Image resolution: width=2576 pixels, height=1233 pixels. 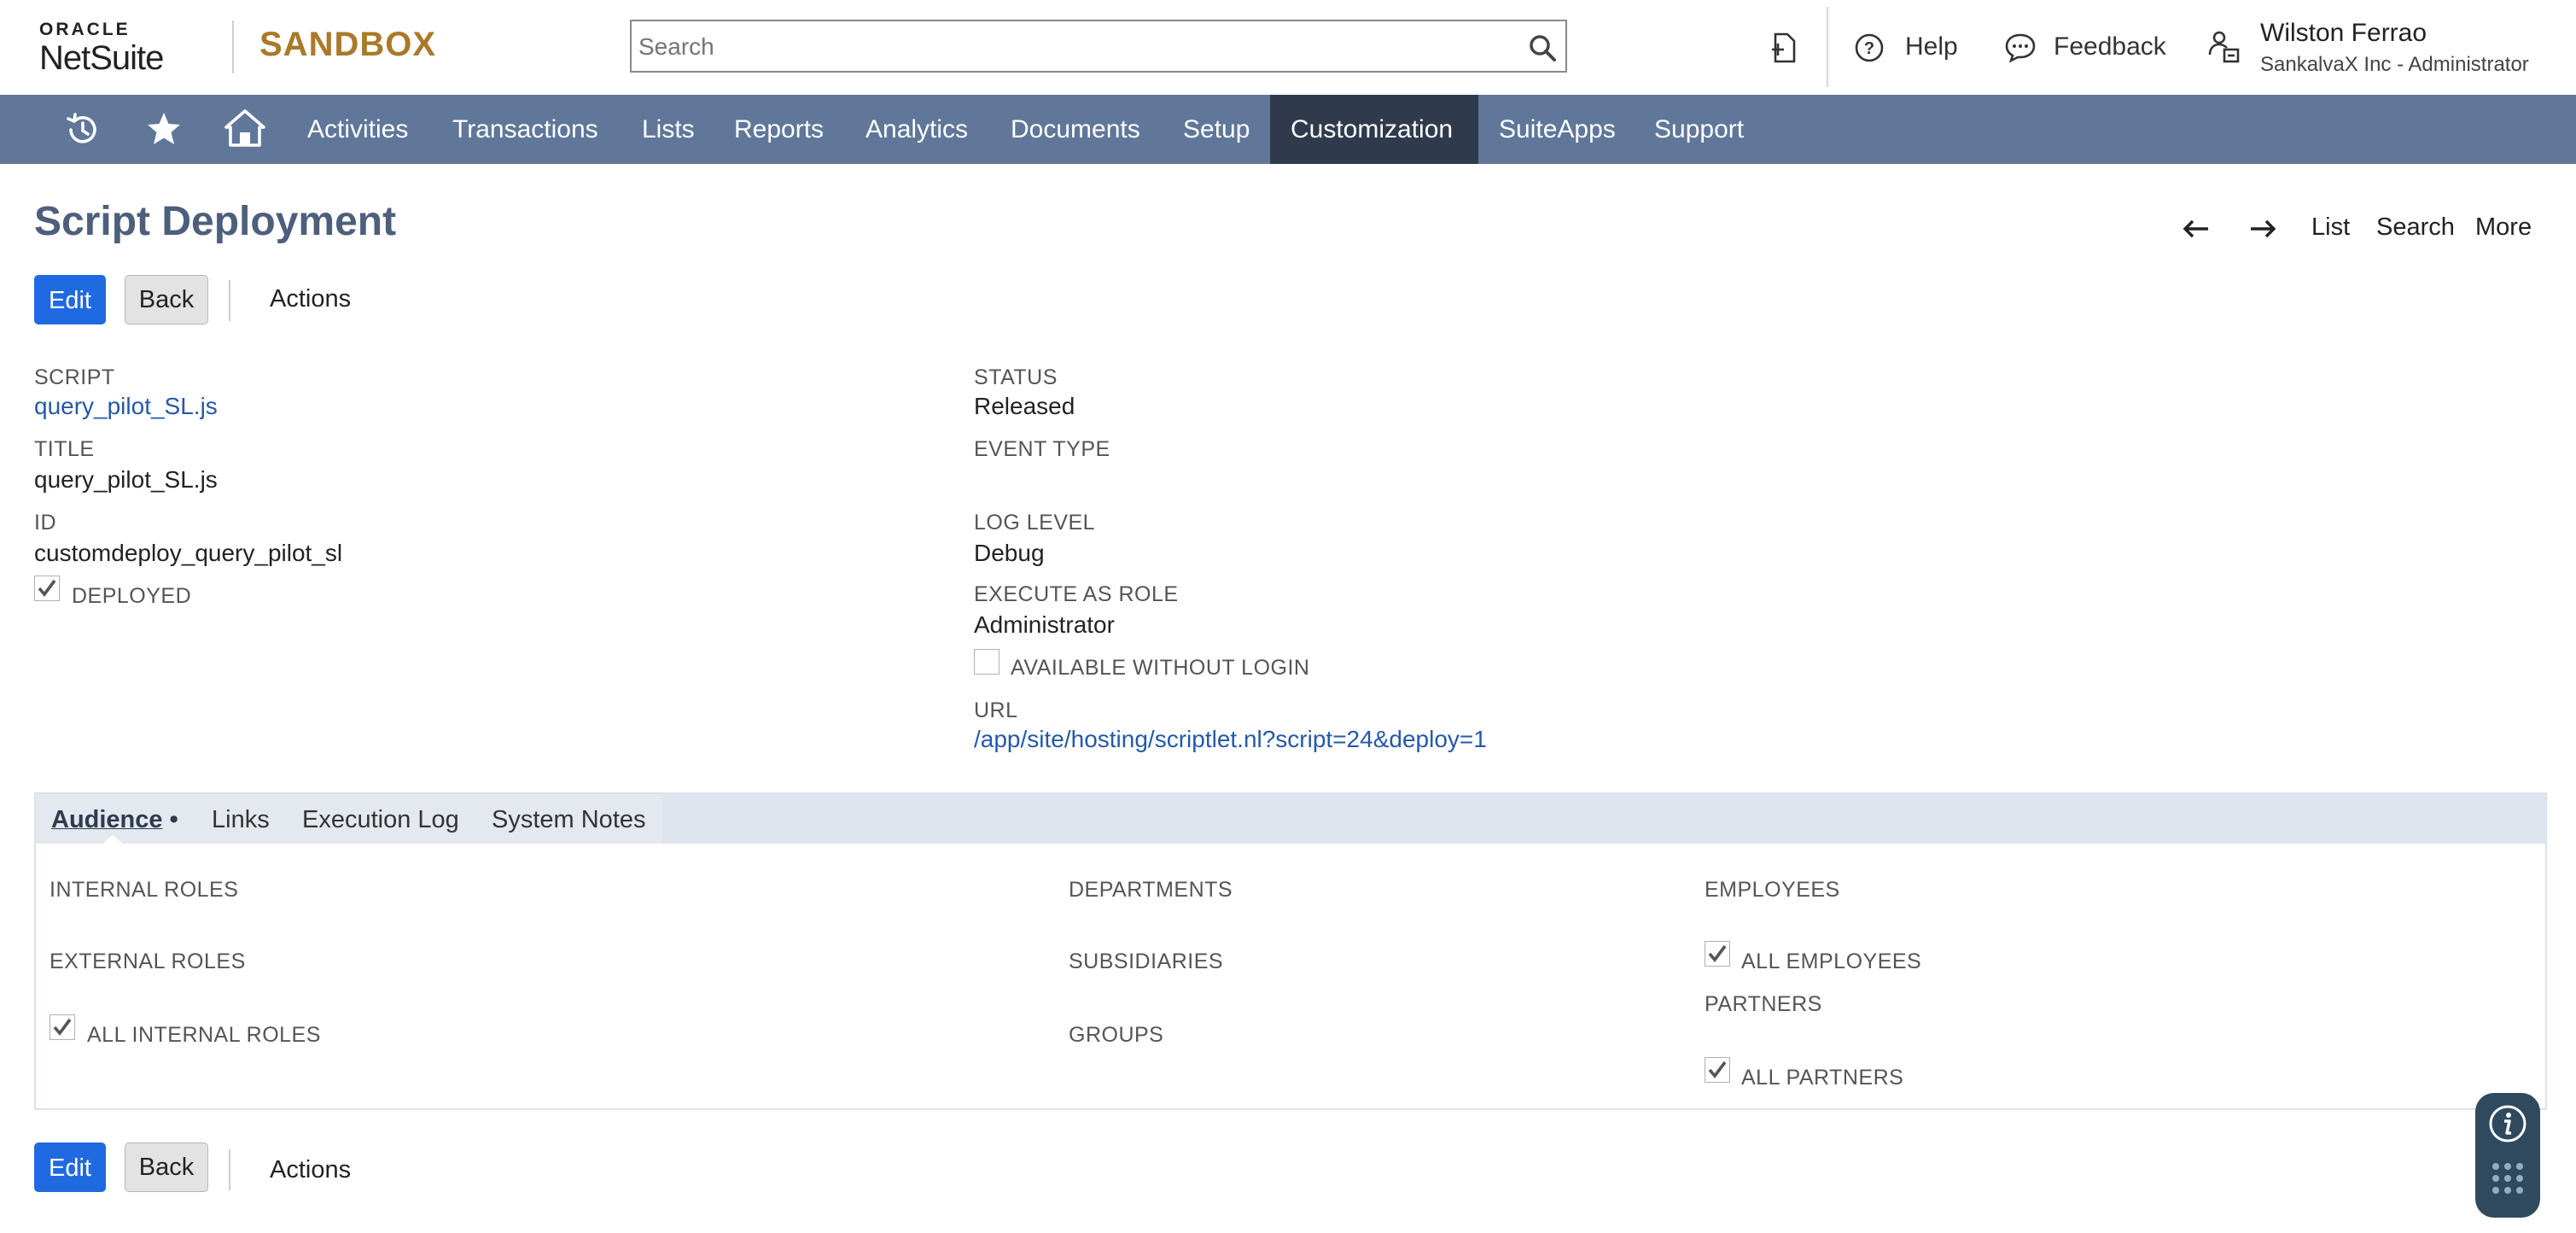 I want to click on employees-label: EMPLOYEES, so click(x=1772, y=890).